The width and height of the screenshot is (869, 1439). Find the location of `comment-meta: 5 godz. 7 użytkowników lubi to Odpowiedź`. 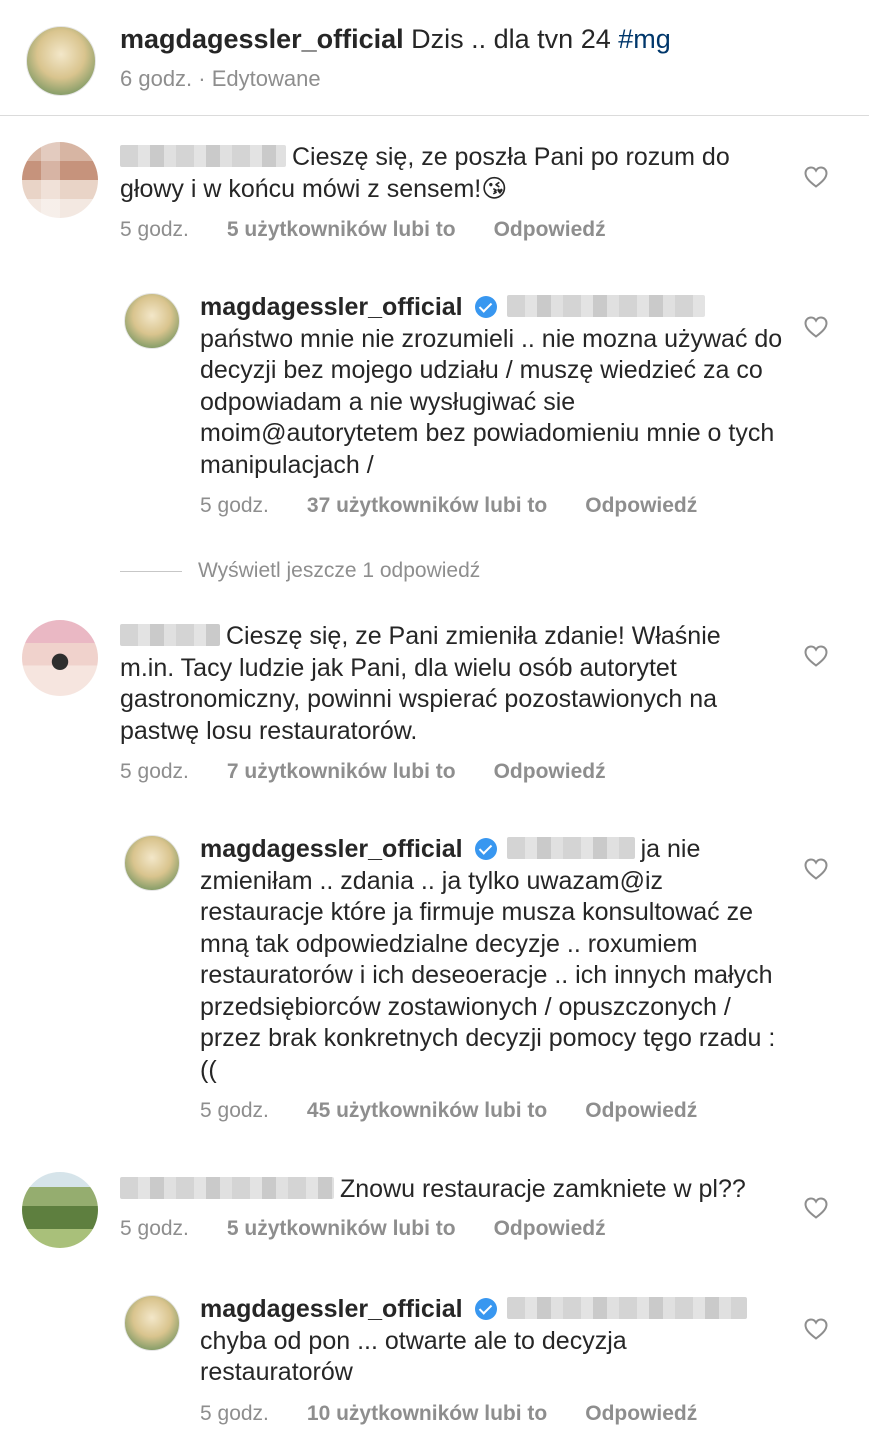

comment-meta: 5 godz. 7 użytkowników lubi to Odpowiedź is located at coordinates (363, 772).